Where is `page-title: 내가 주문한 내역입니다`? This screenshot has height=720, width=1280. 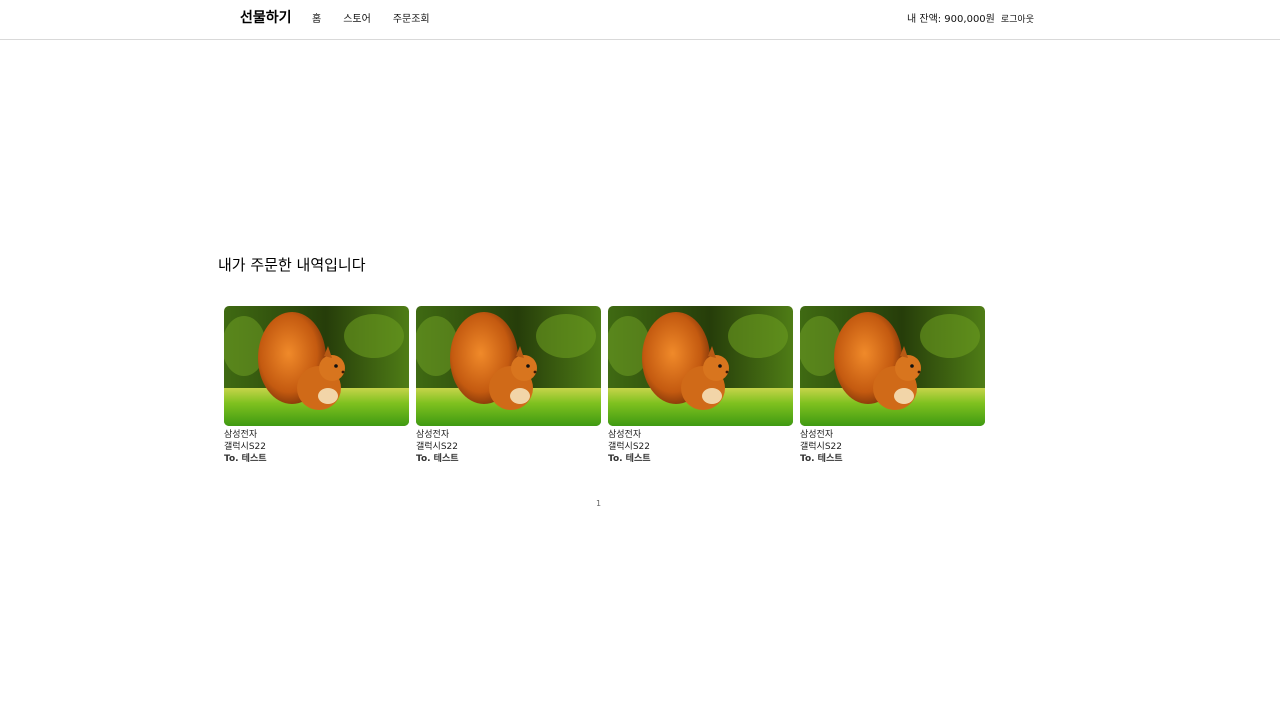
page-title: 내가 주문한 내역입니다 is located at coordinates (292, 265).